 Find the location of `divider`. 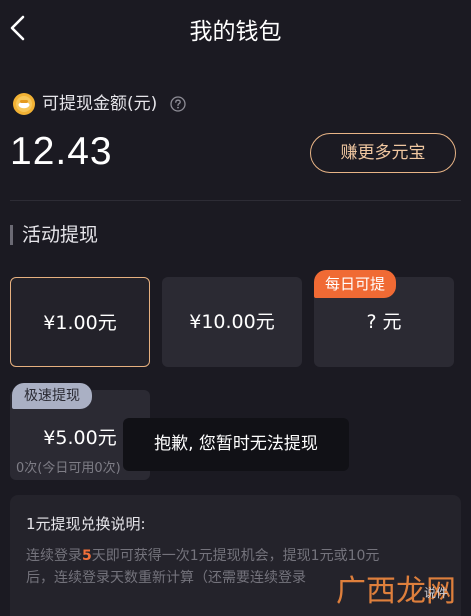

divider is located at coordinates (235, 200).